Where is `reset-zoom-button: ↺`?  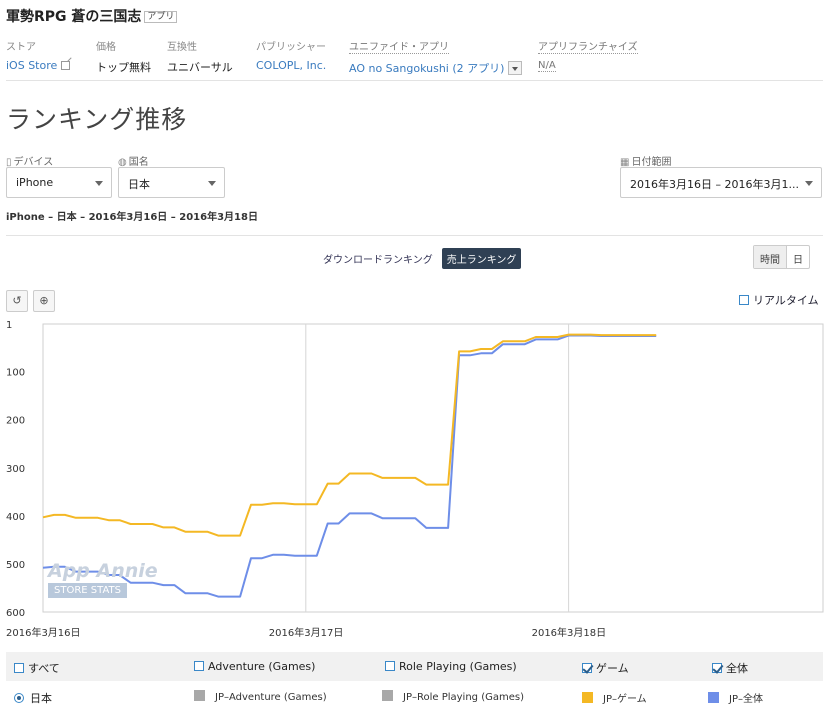 reset-zoom-button: ↺ is located at coordinates (17, 301).